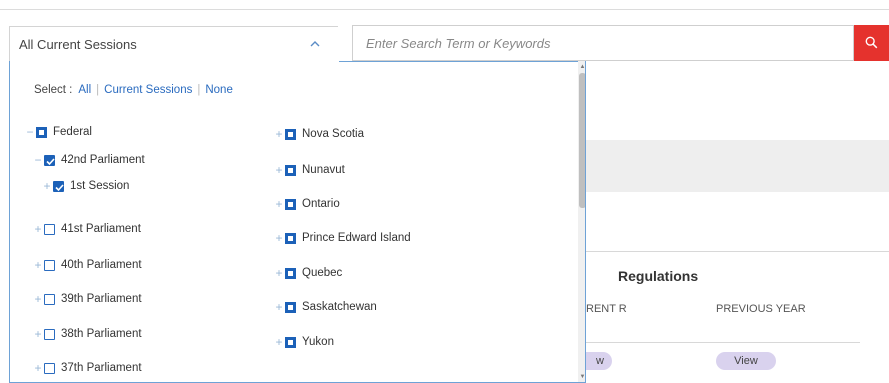  I want to click on tree-node-label: 1st Session, so click(100, 186).